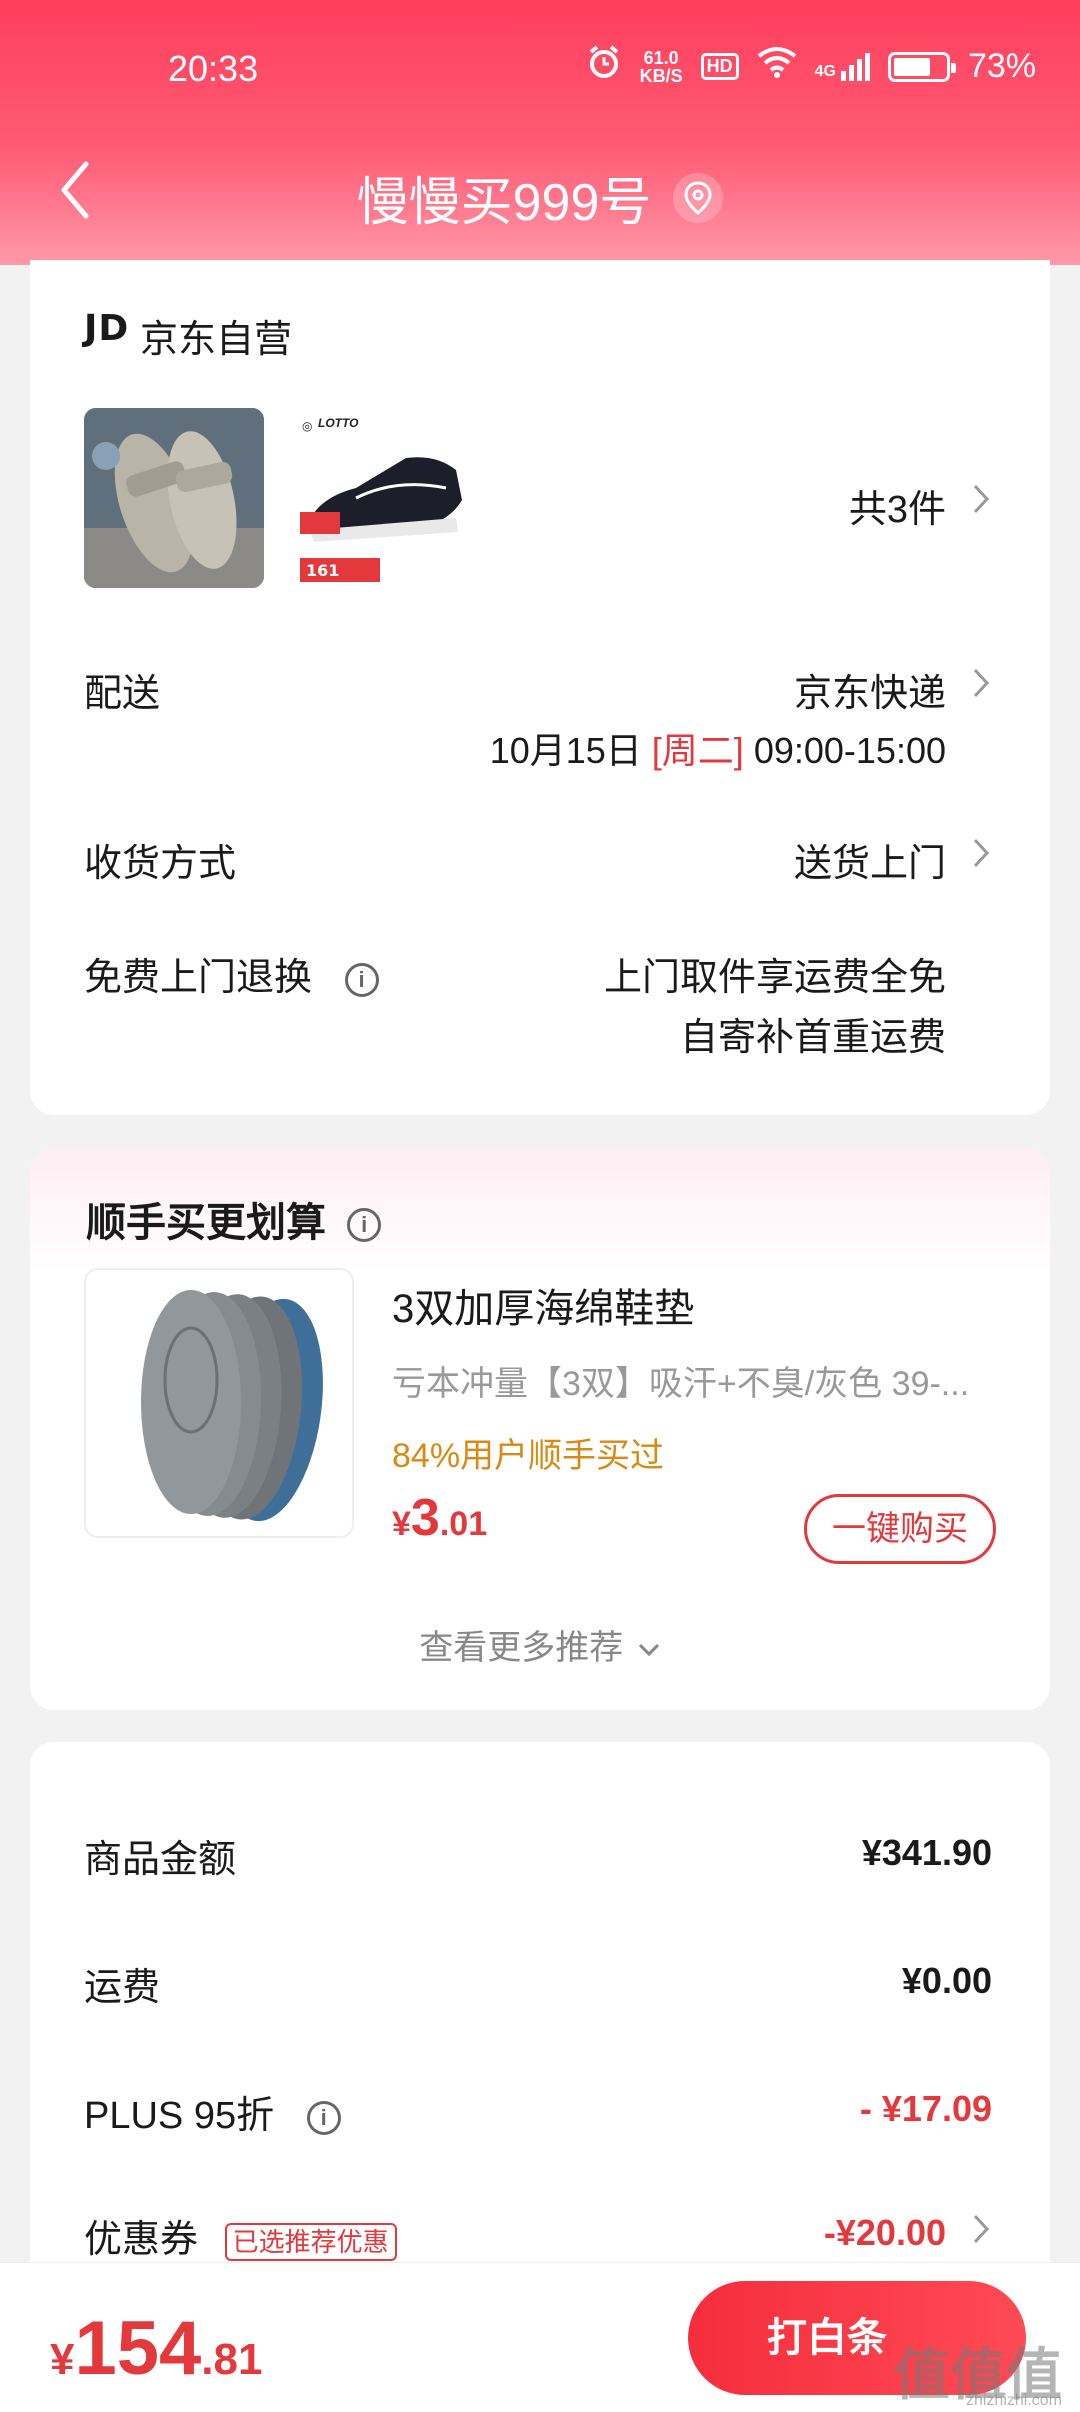 This screenshot has width=1080, height=2412. Describe the element at coordinates (870, 859) in the screenshot. I see `receive-method: 送货上门` at that location.